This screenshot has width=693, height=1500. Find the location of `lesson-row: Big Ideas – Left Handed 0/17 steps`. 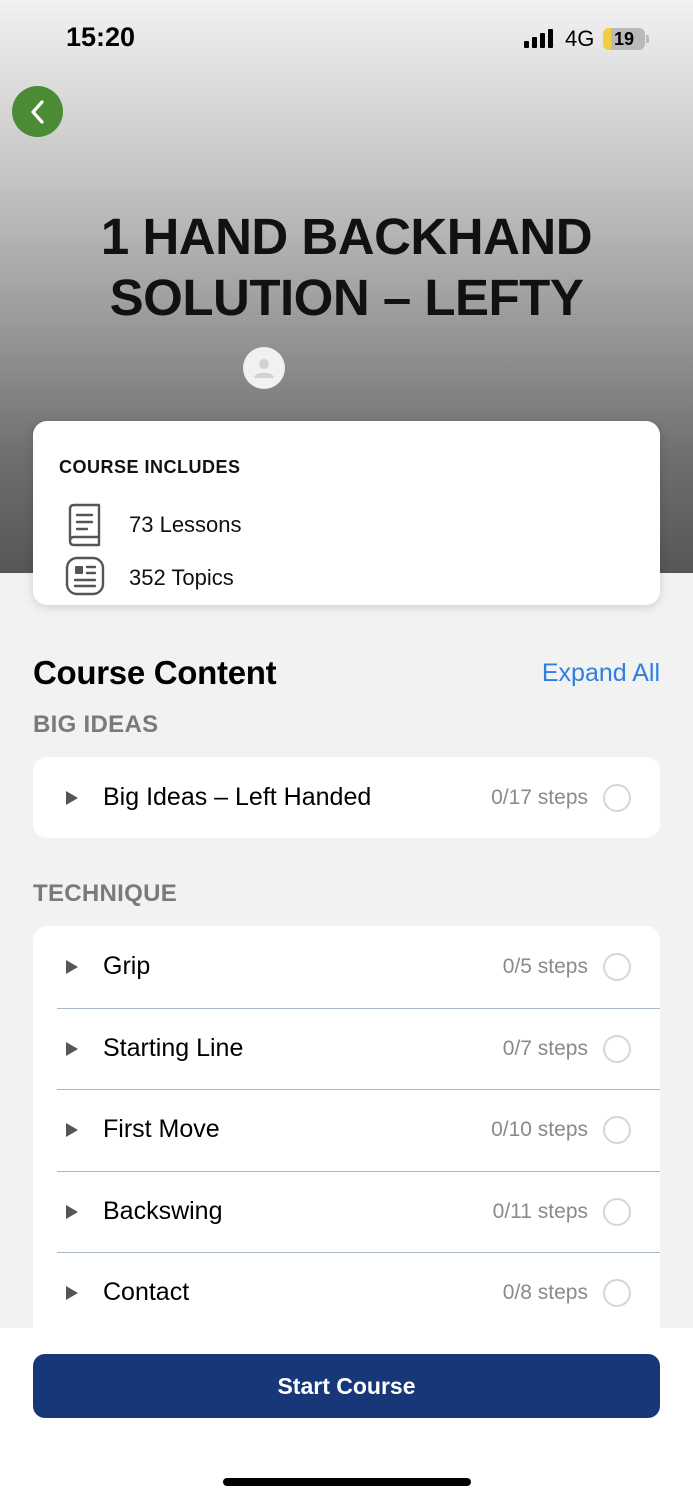

lesson-row: Big Ideas – Left Handed 0/17 steps is located at coordinates (346, 797).